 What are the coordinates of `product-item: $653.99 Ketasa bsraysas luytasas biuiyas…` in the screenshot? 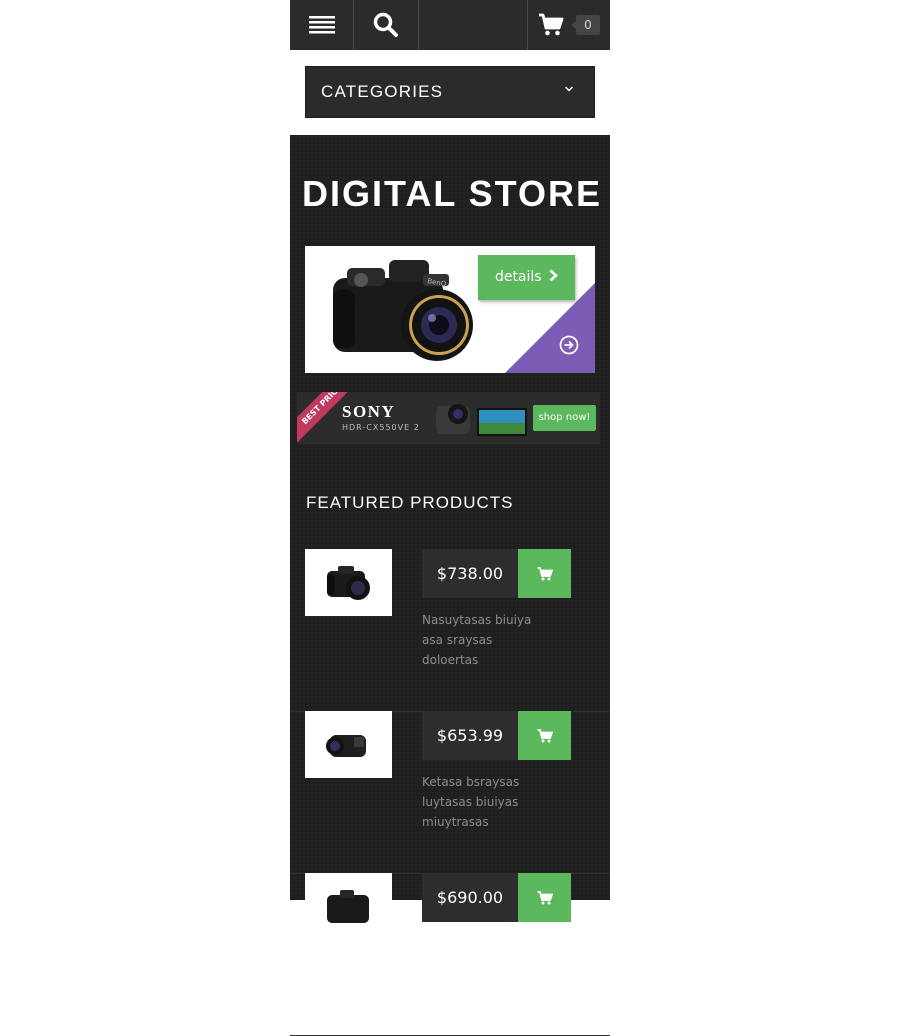 It's located at (450, 792).